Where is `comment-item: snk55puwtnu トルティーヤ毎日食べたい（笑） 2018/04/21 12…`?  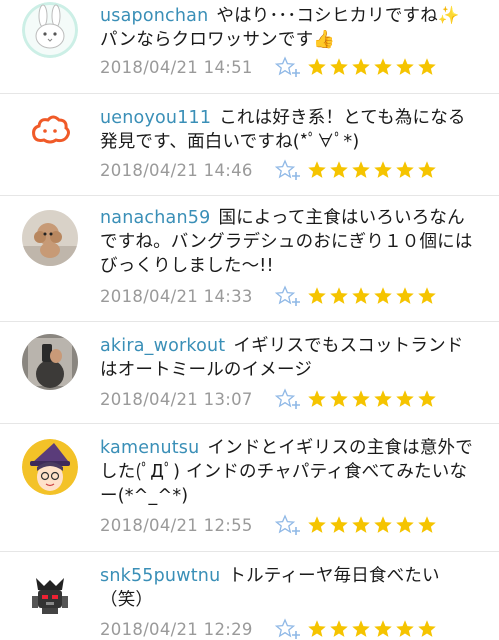 comment-item: snk55puwtnu トルティーヤ毎日食べたい（笑） 2018/04/21 12… is located at coordinates (249, 596).